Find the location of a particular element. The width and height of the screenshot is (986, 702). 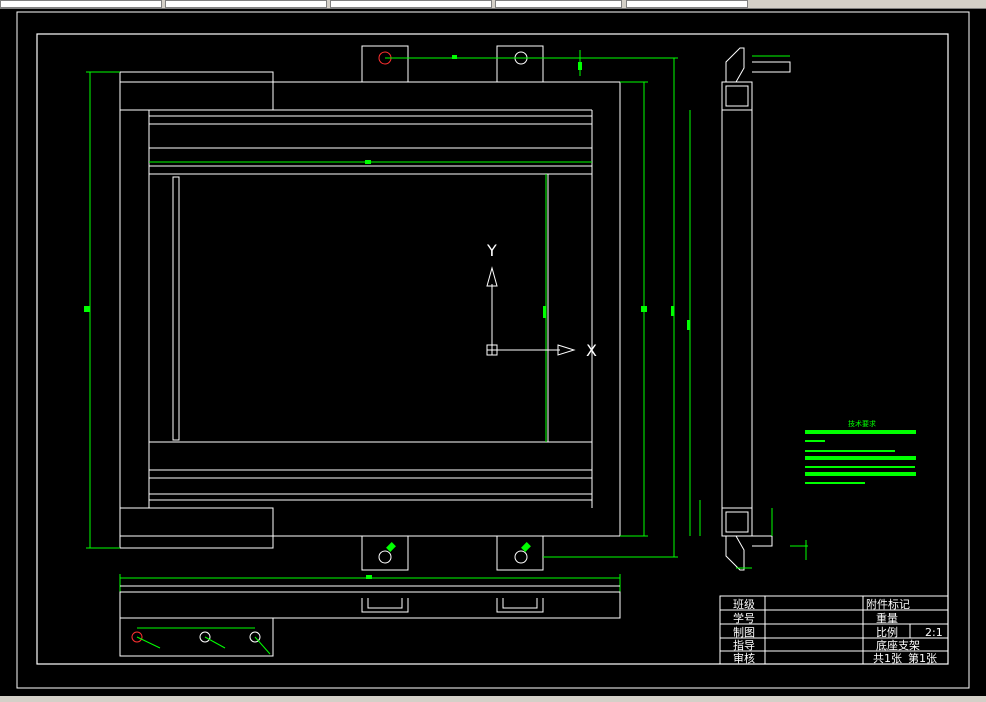

title-block-drawing-name: 底座支架 is located at coordinates (898, 645).